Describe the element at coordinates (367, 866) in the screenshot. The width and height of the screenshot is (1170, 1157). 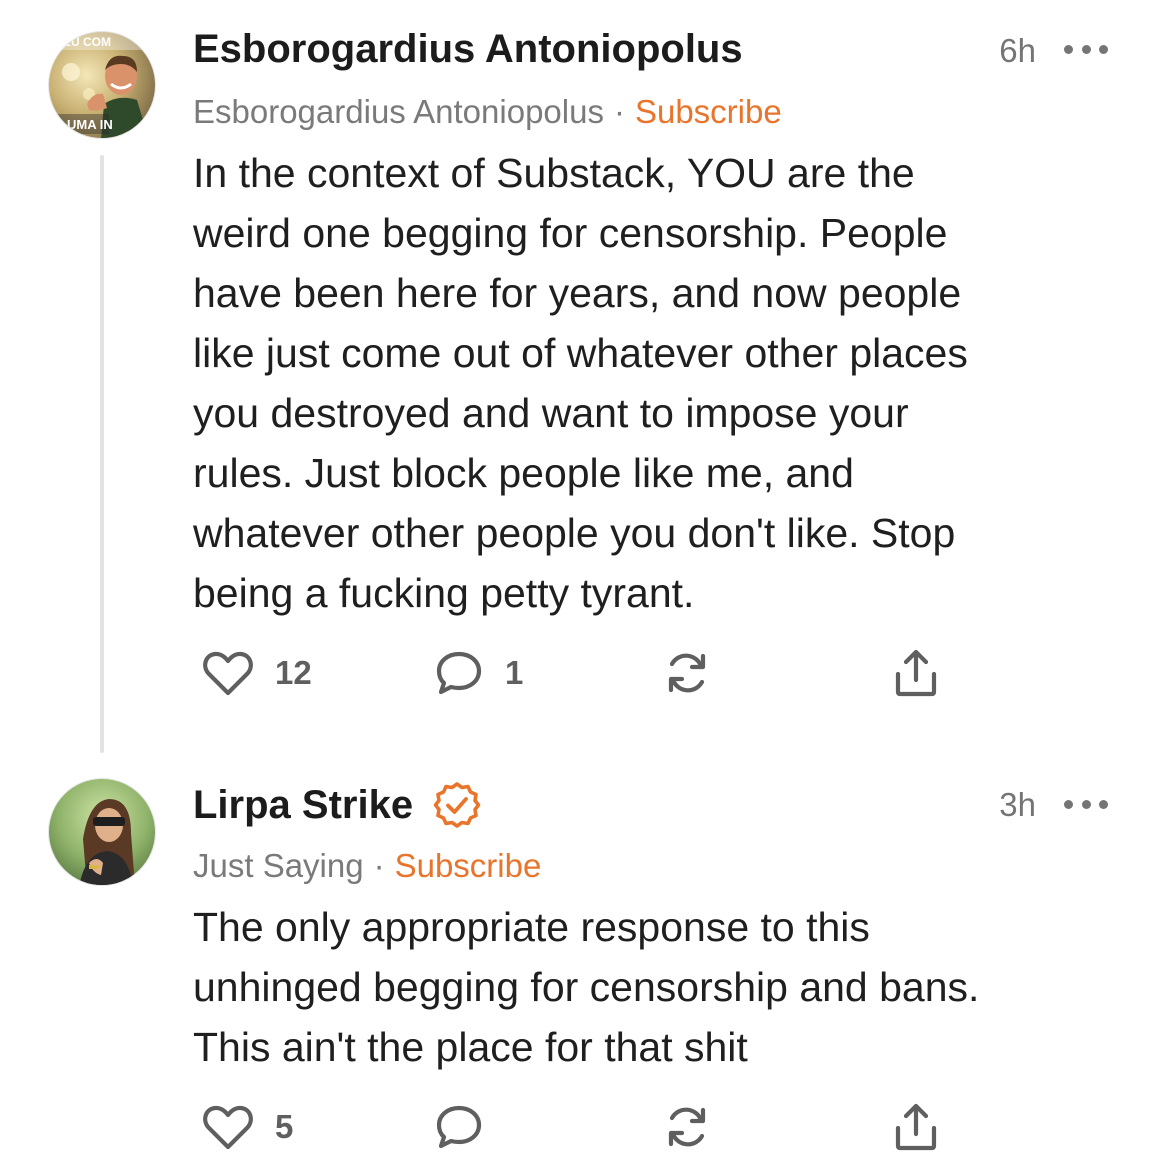
I see `publication-line: Just Saying · Subscribe` at that location.